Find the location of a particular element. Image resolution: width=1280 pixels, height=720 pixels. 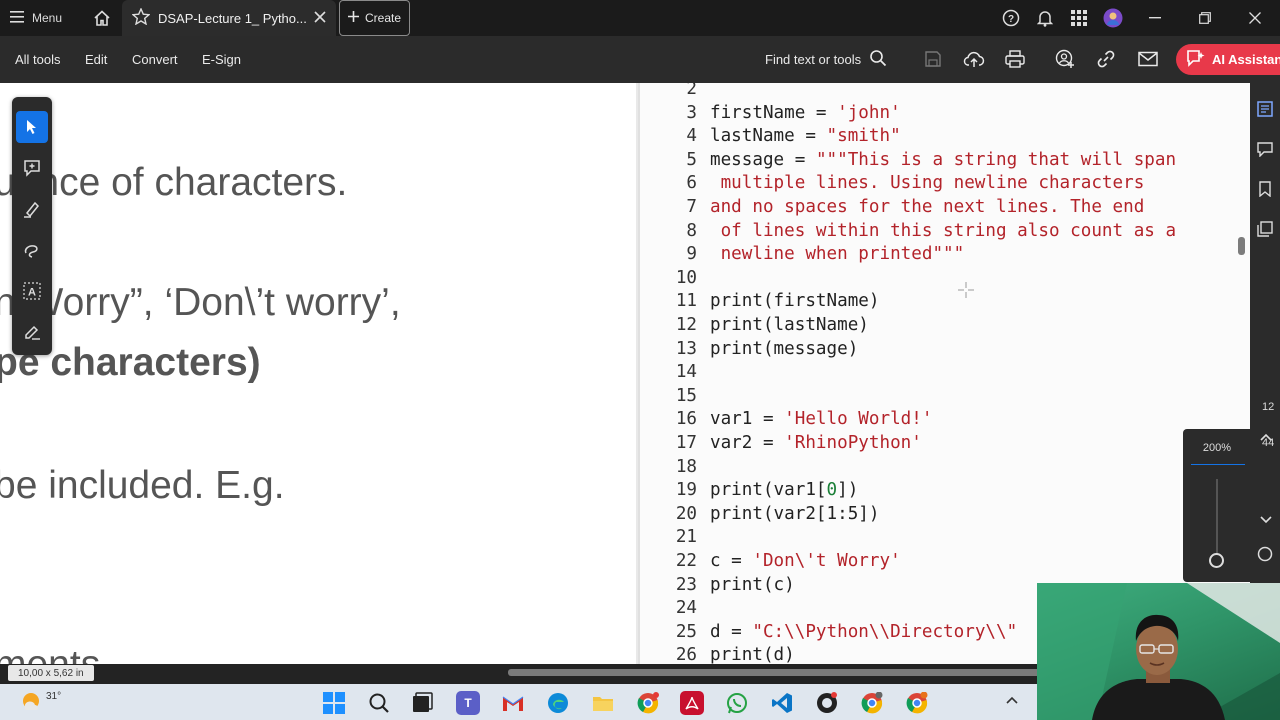

home-icon is located at coordinates (102, 18).